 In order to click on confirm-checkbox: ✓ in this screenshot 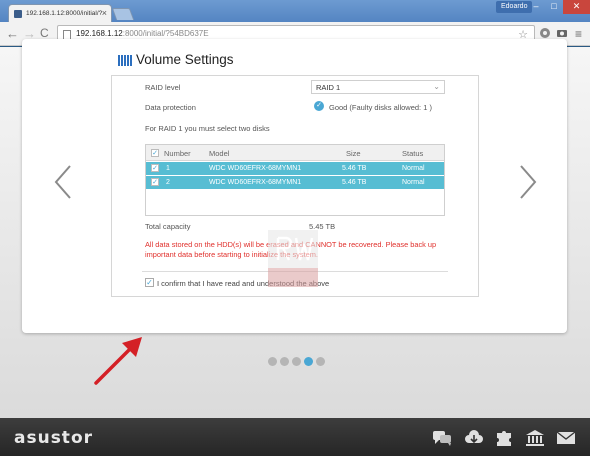, I will do `click(149, 282)`.